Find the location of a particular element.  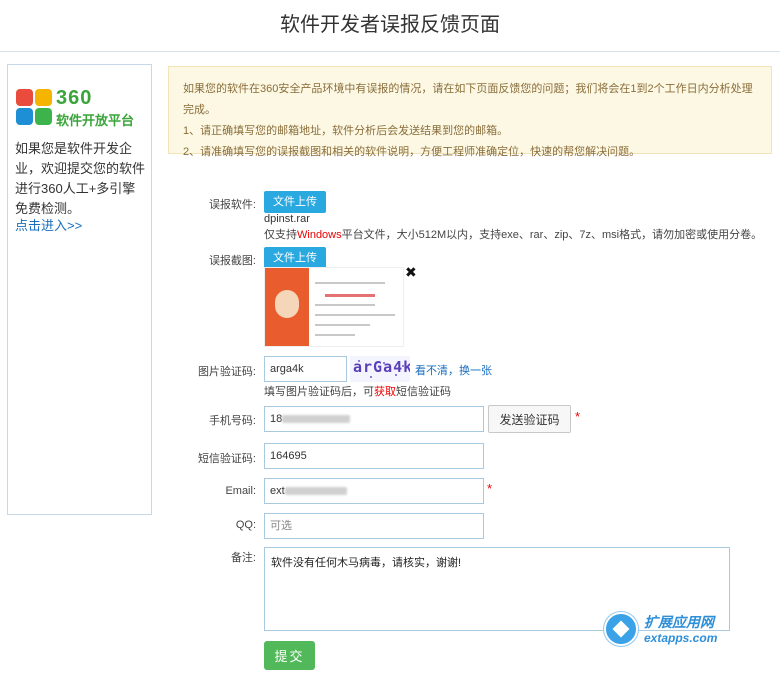

screenshot-thumbnail is located at coordinates (334, 307).